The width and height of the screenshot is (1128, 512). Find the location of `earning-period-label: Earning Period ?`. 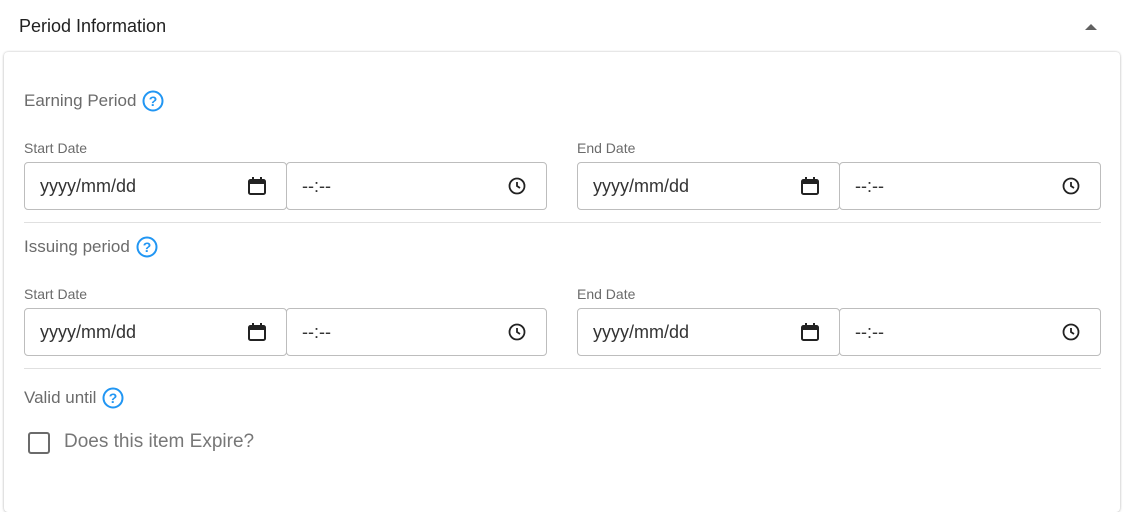

earning-period-label: Earning Period ? is located at coordinates (94, 101).